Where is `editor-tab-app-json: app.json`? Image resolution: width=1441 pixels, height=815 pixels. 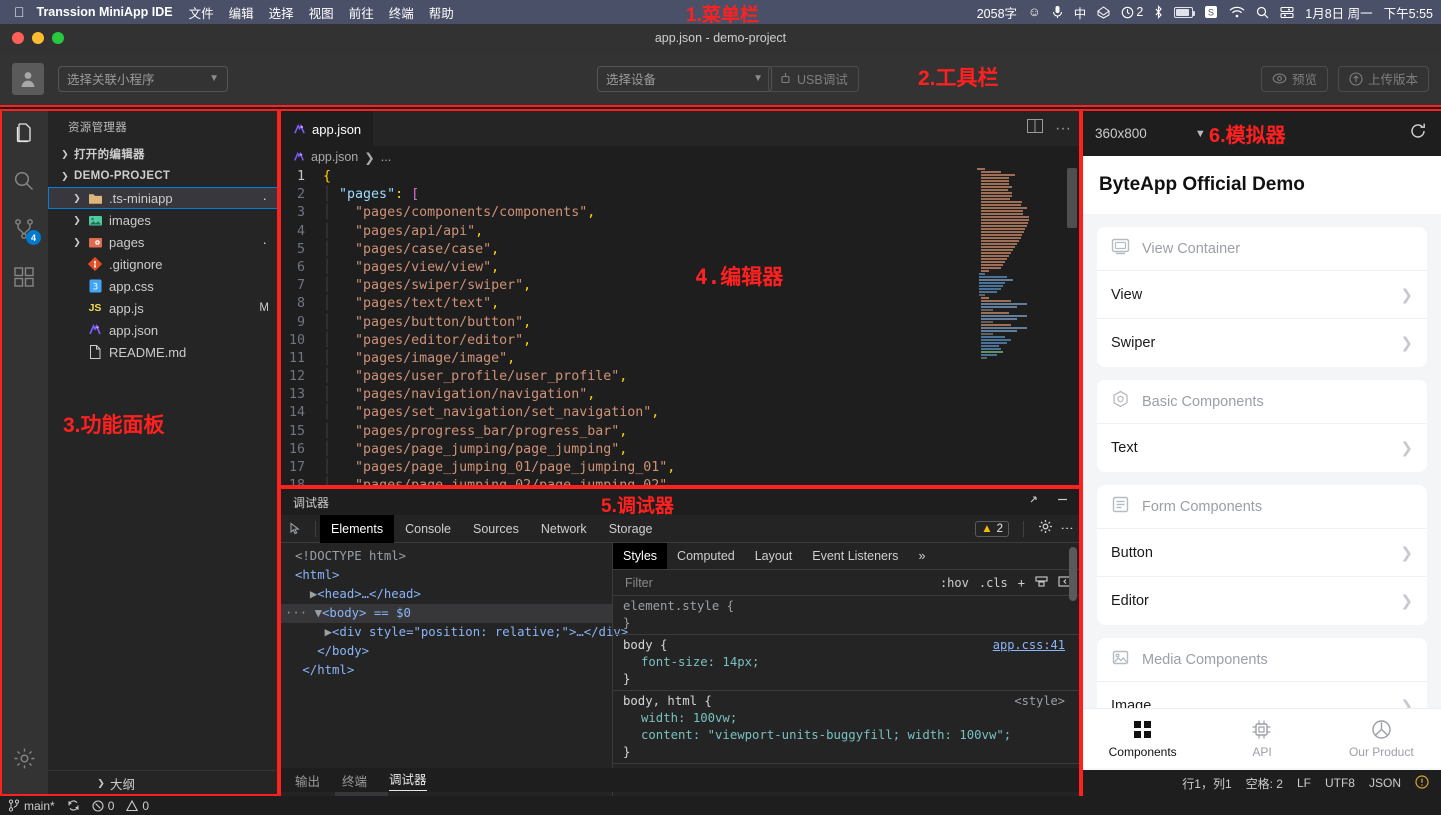
editor-tab-app-json: app.json is located at coordinates (327, 128).